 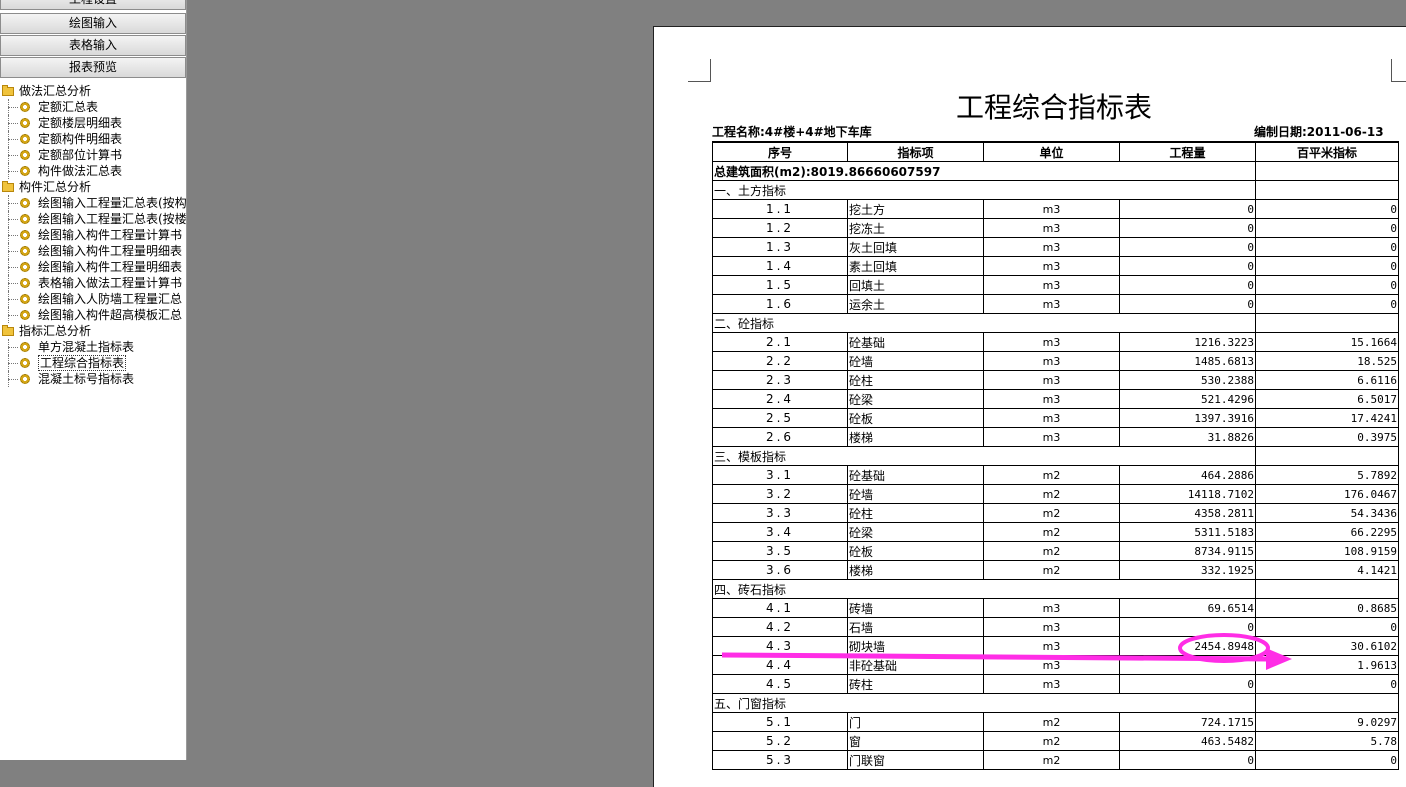 What do you see at coordinates (1187, 361) in the screenshot?
I see `cell-quantity: 1485.6813` at bounding box center [1187, 361].